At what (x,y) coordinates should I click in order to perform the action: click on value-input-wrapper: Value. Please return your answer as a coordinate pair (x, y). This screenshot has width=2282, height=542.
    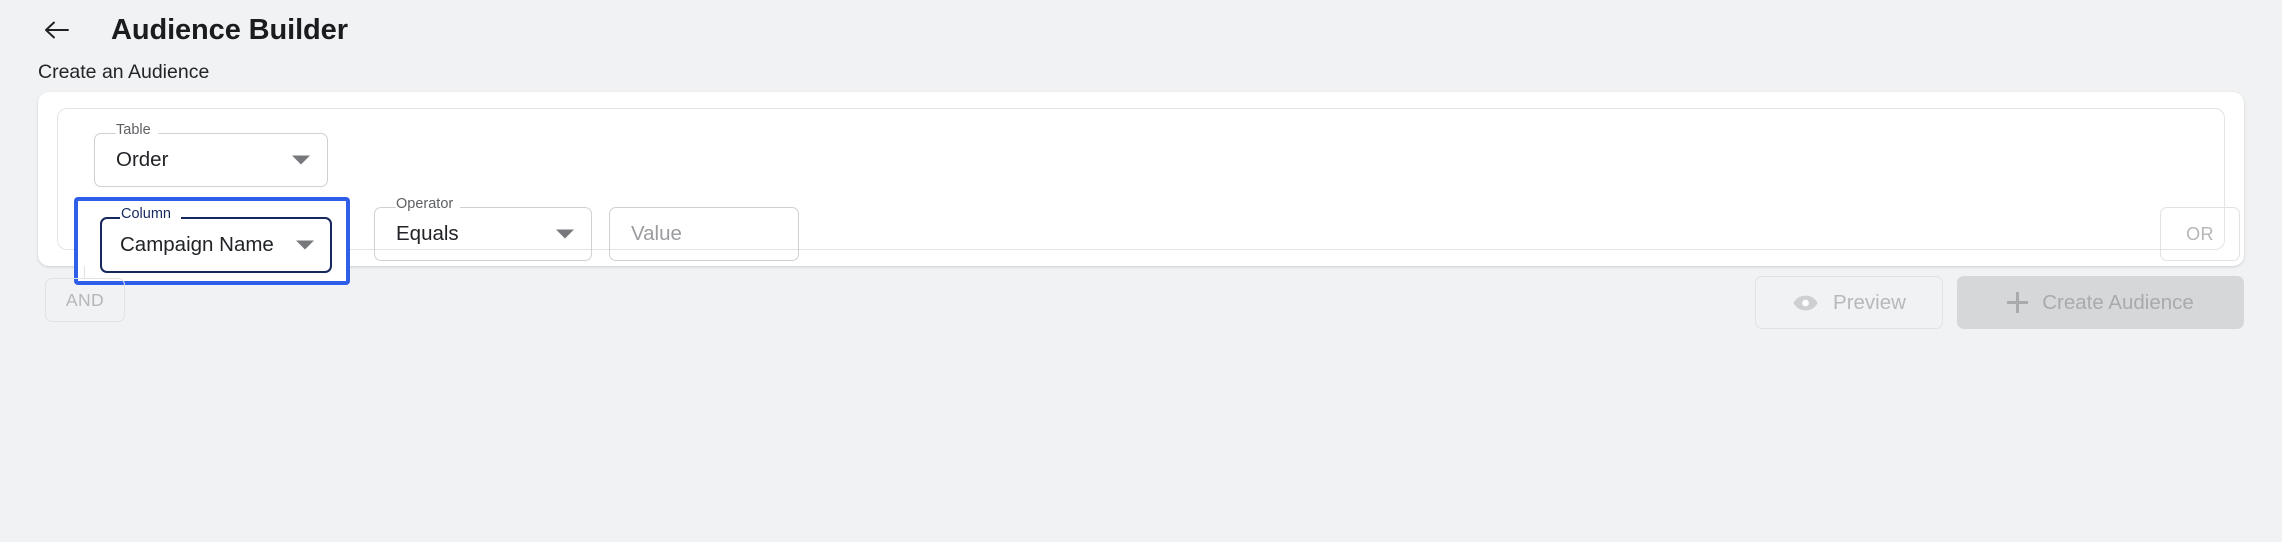
    Looking at the image, I should click on (704, 234).